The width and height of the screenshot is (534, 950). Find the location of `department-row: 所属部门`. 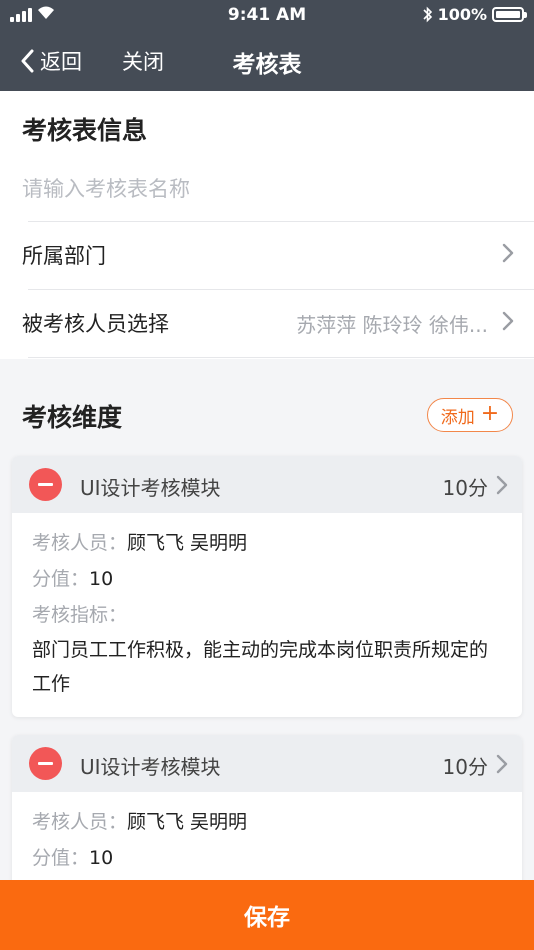

department-row: 所属部门 is located at coordinates (267, 255).